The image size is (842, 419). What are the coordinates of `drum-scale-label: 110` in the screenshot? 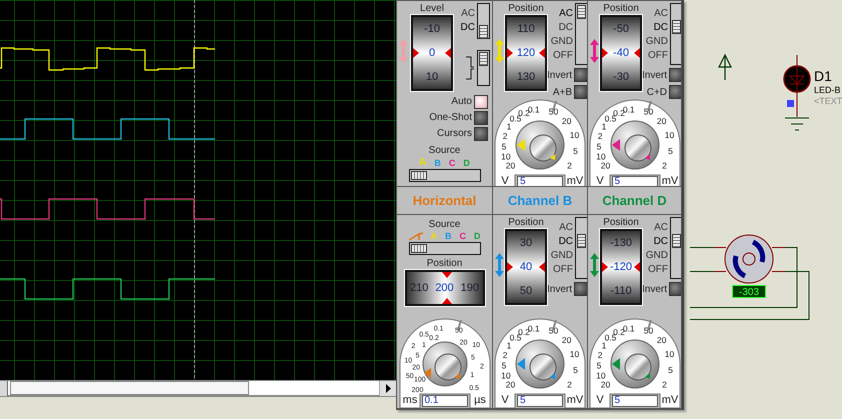 It's located at (526, 29).